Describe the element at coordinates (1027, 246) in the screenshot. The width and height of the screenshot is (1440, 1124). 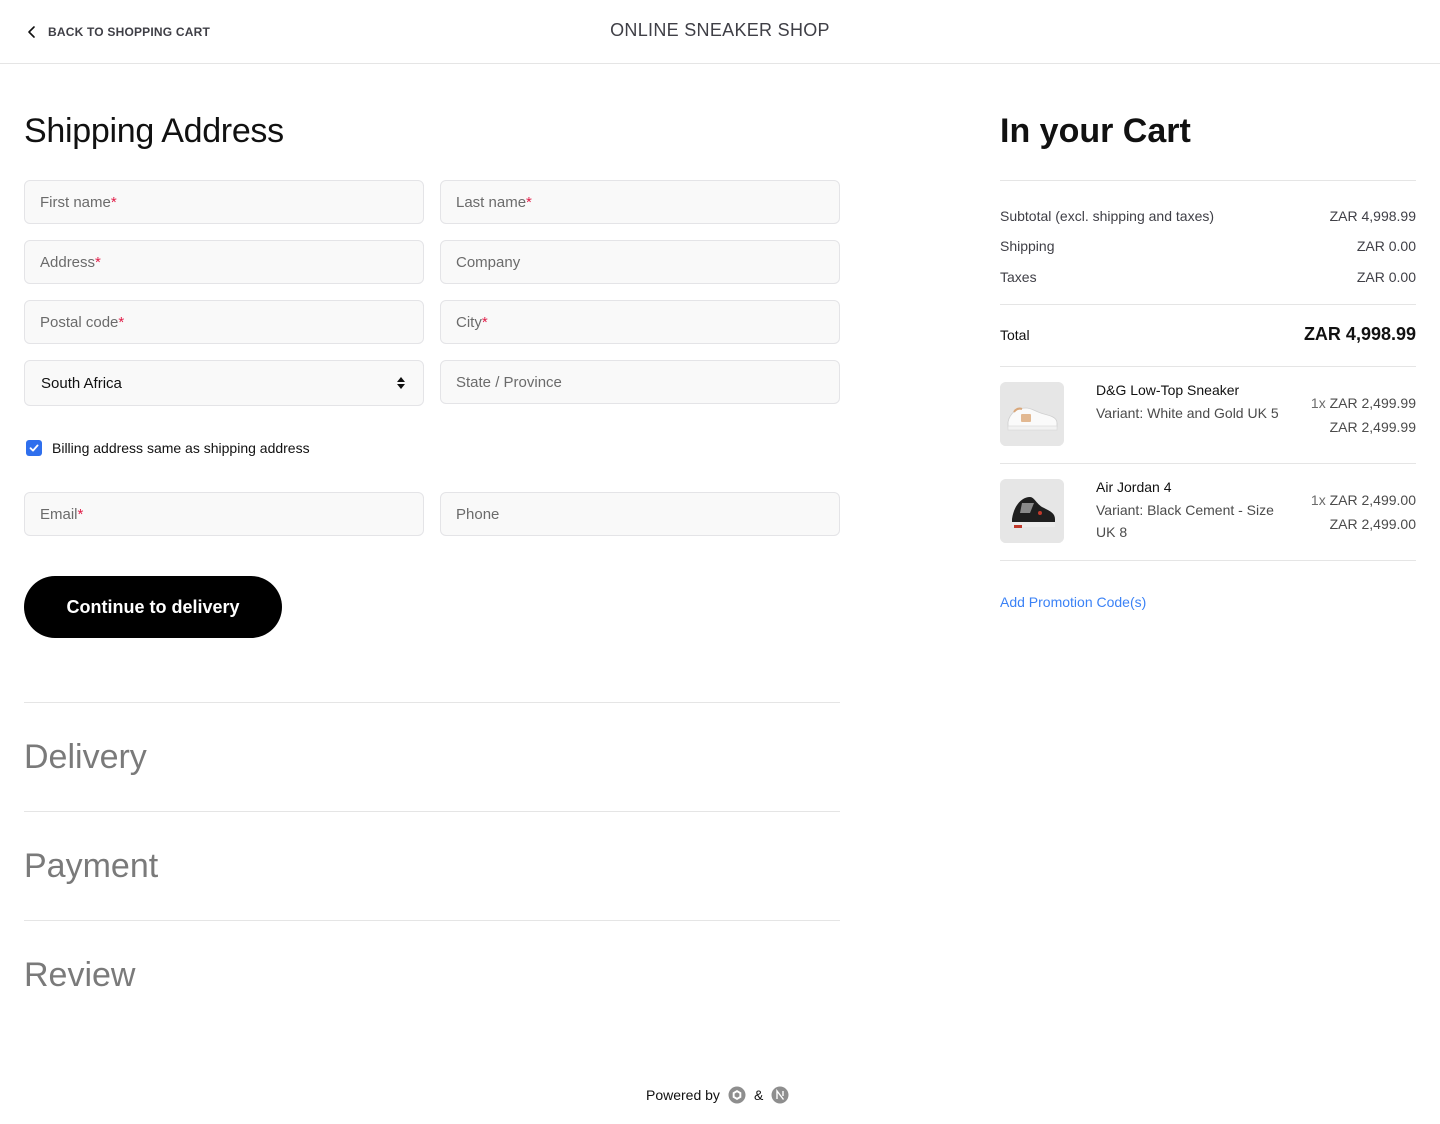
I see `shipping-label: Shipping` at that location.